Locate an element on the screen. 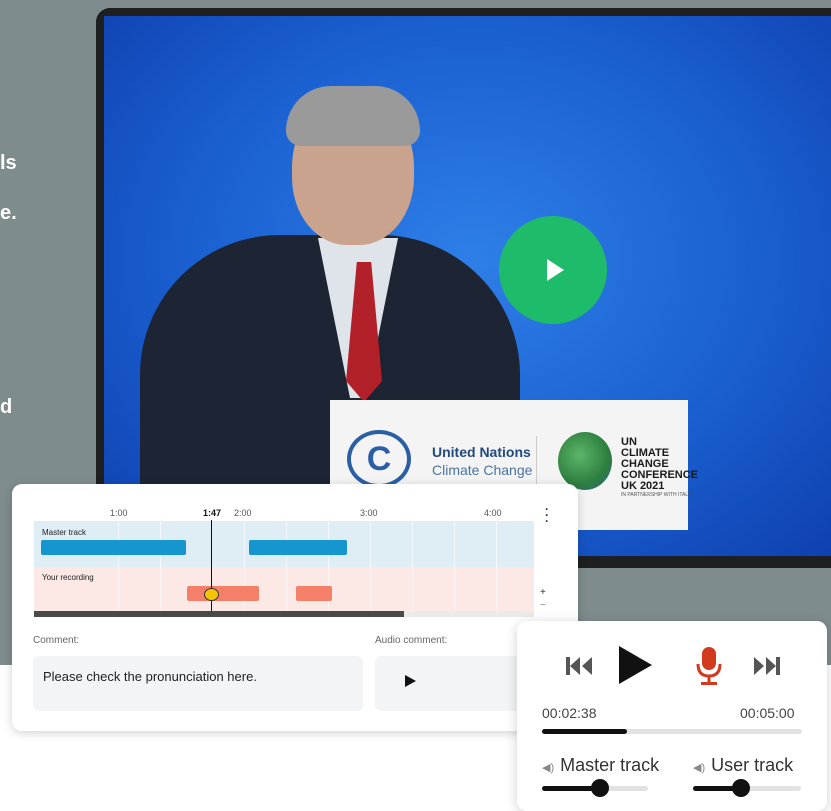 The width and height of the screenshot is (831, 811). progress-fill is located at coordinates (584, 731).